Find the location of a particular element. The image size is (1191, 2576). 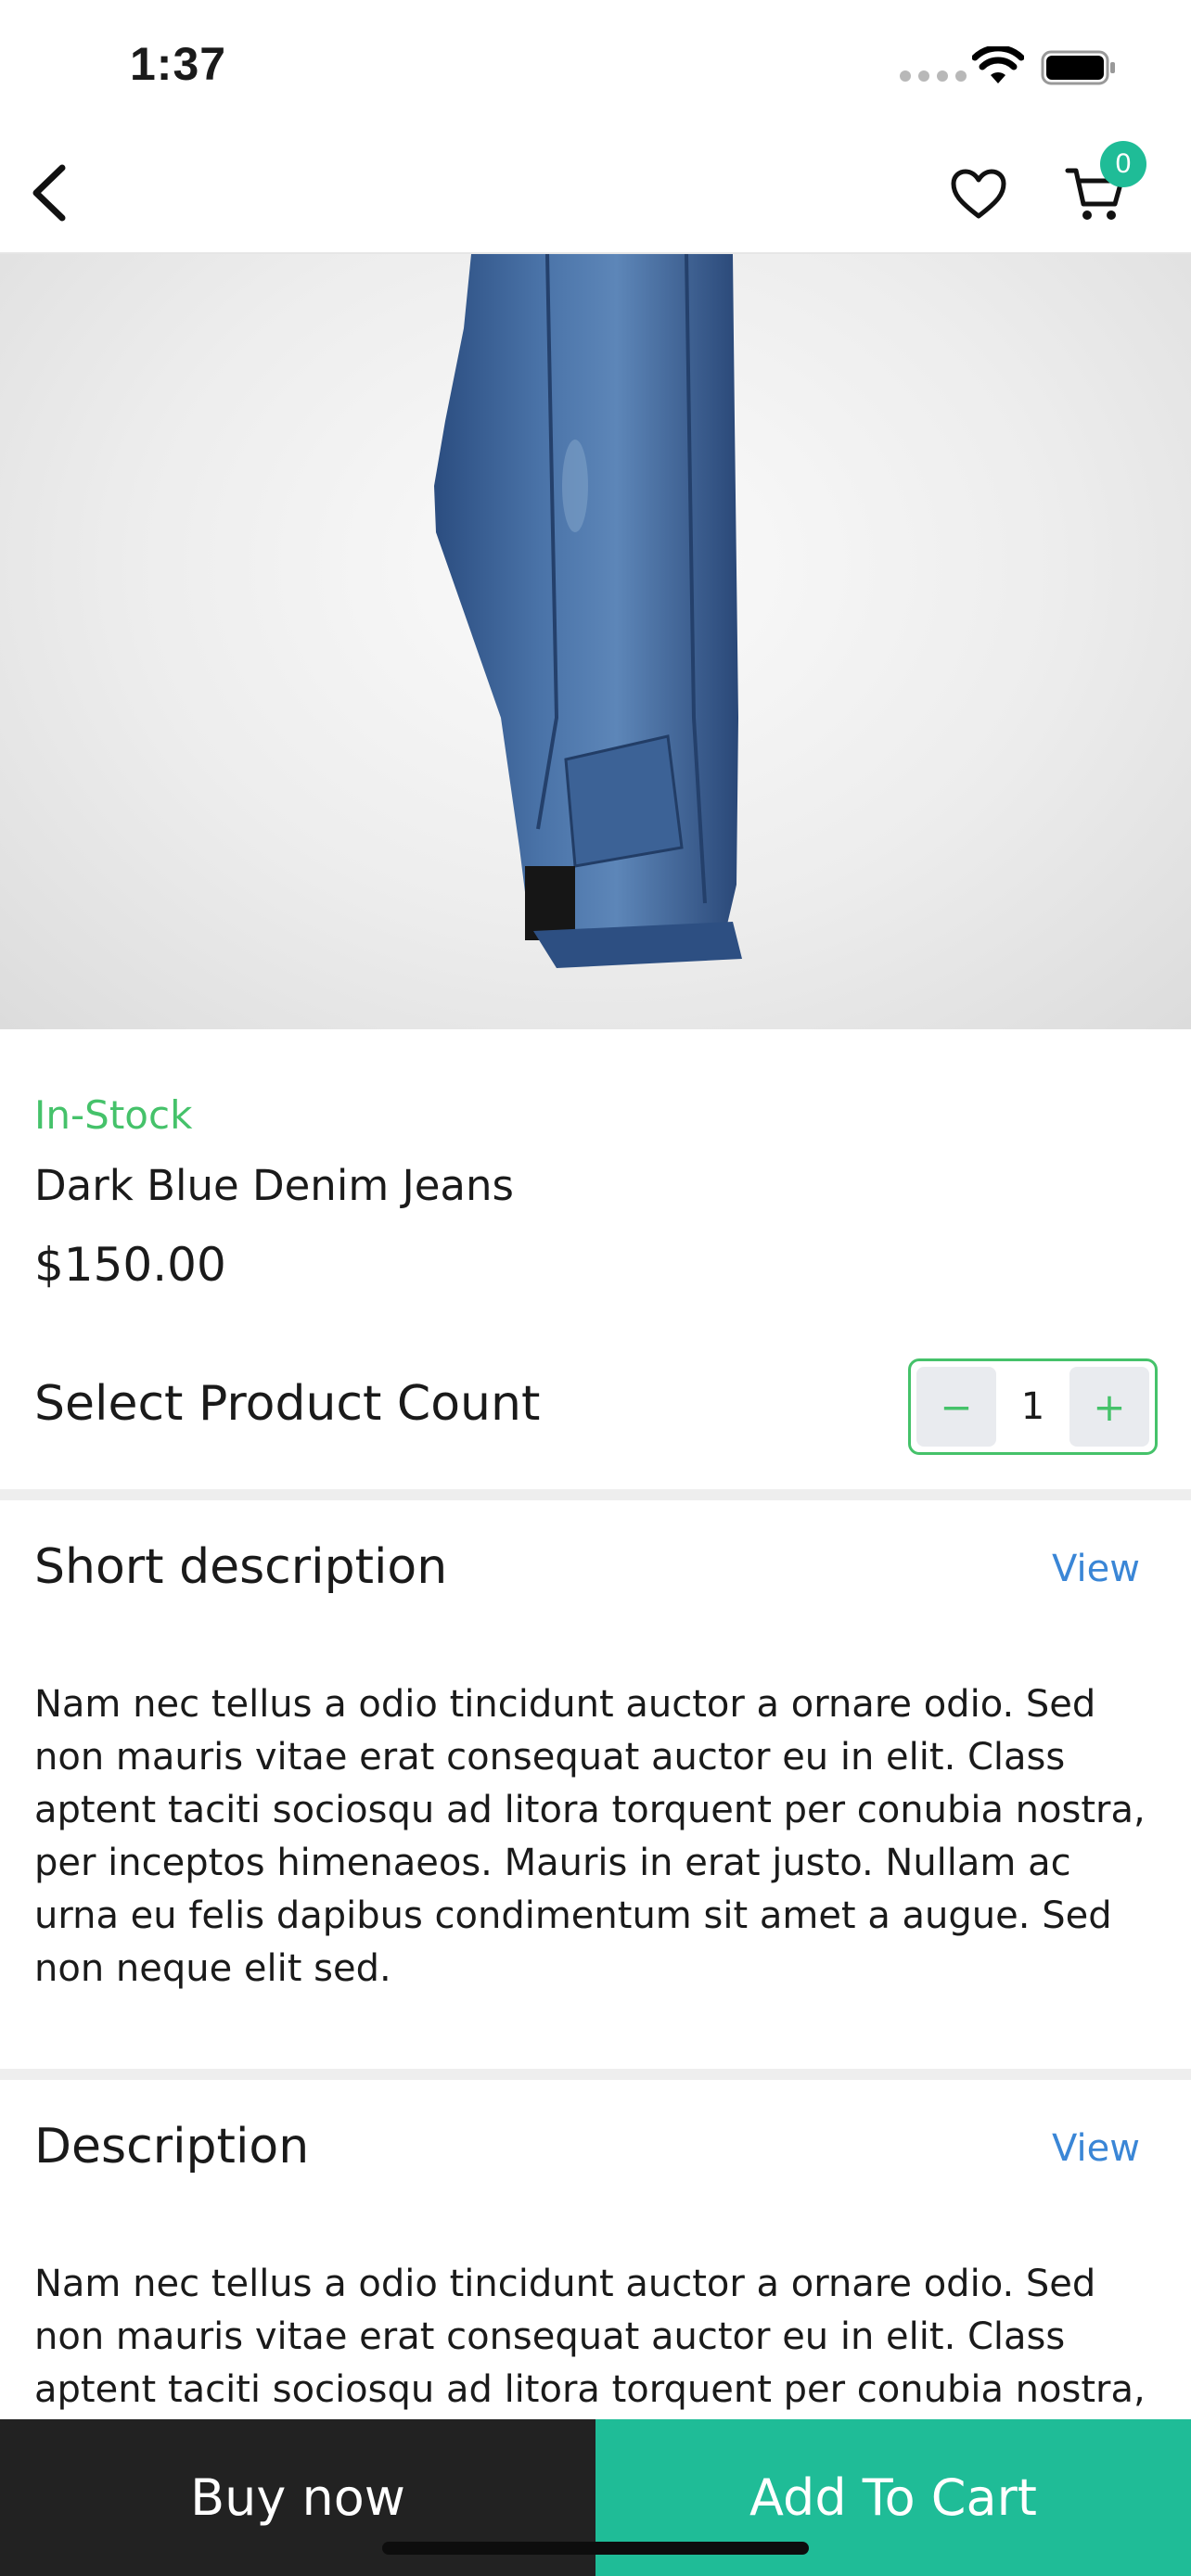

decrease-quantity-button: − is located at coordinates (956, 1407).